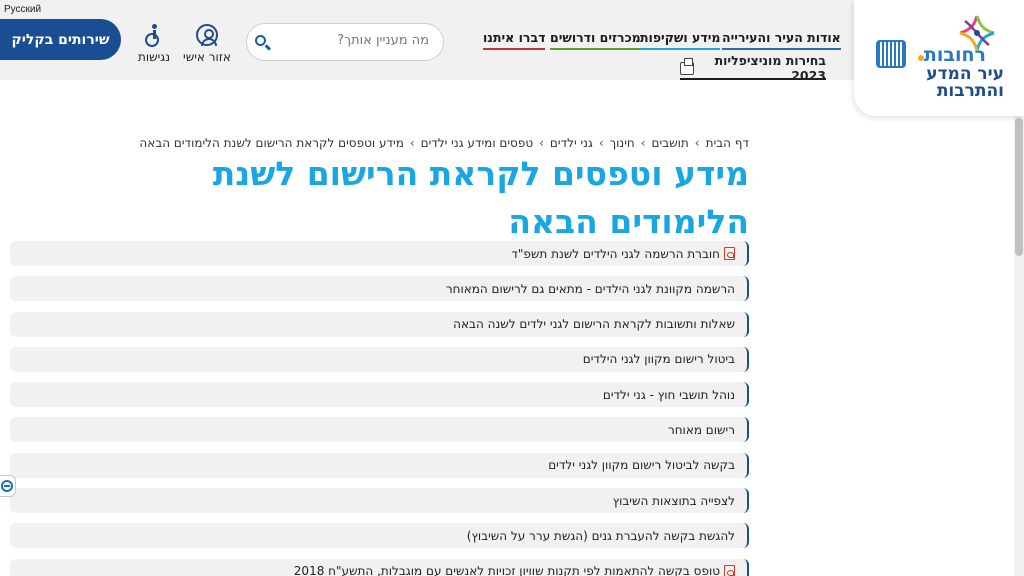 The height and width of the screenshot is (576, 1024). What do you see at coordinates (770, 68) in the screenshot?
I see `elections-label: בחירות מוניציפליות 2023` at bounding box center [770, 68].